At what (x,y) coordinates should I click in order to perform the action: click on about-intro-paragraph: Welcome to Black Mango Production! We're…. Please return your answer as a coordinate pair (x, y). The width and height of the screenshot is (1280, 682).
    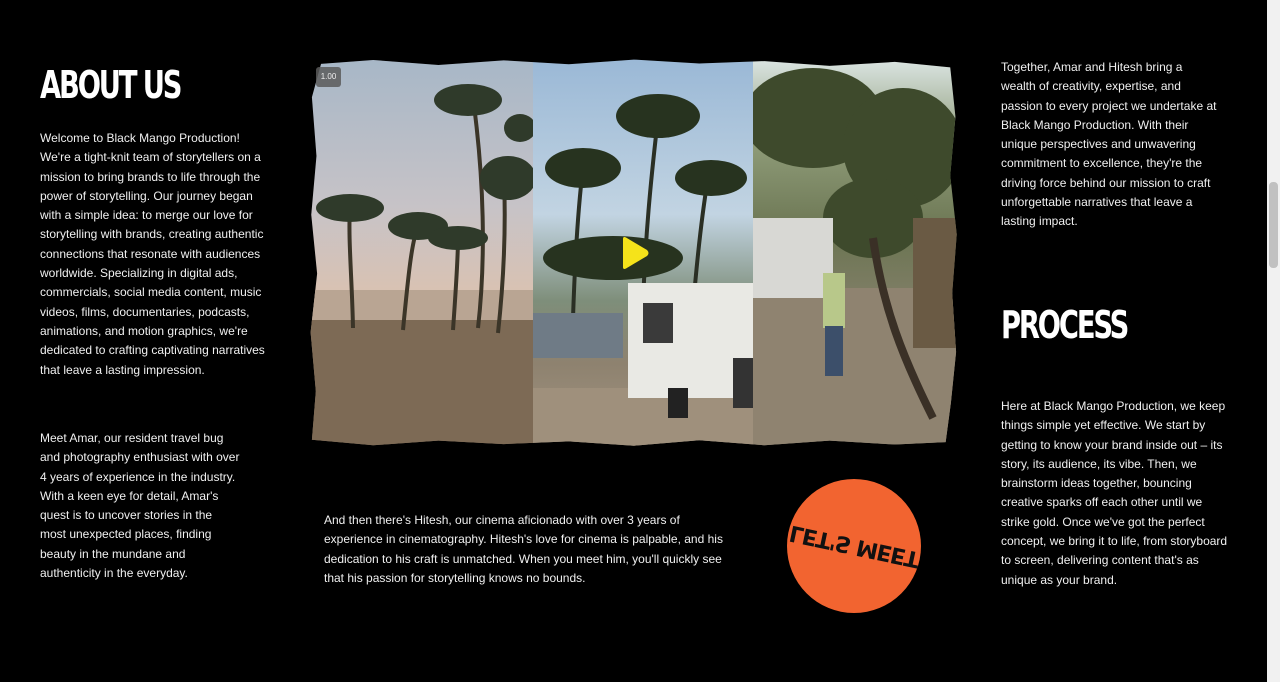
    Looking at the image, I should click on (152, 254).